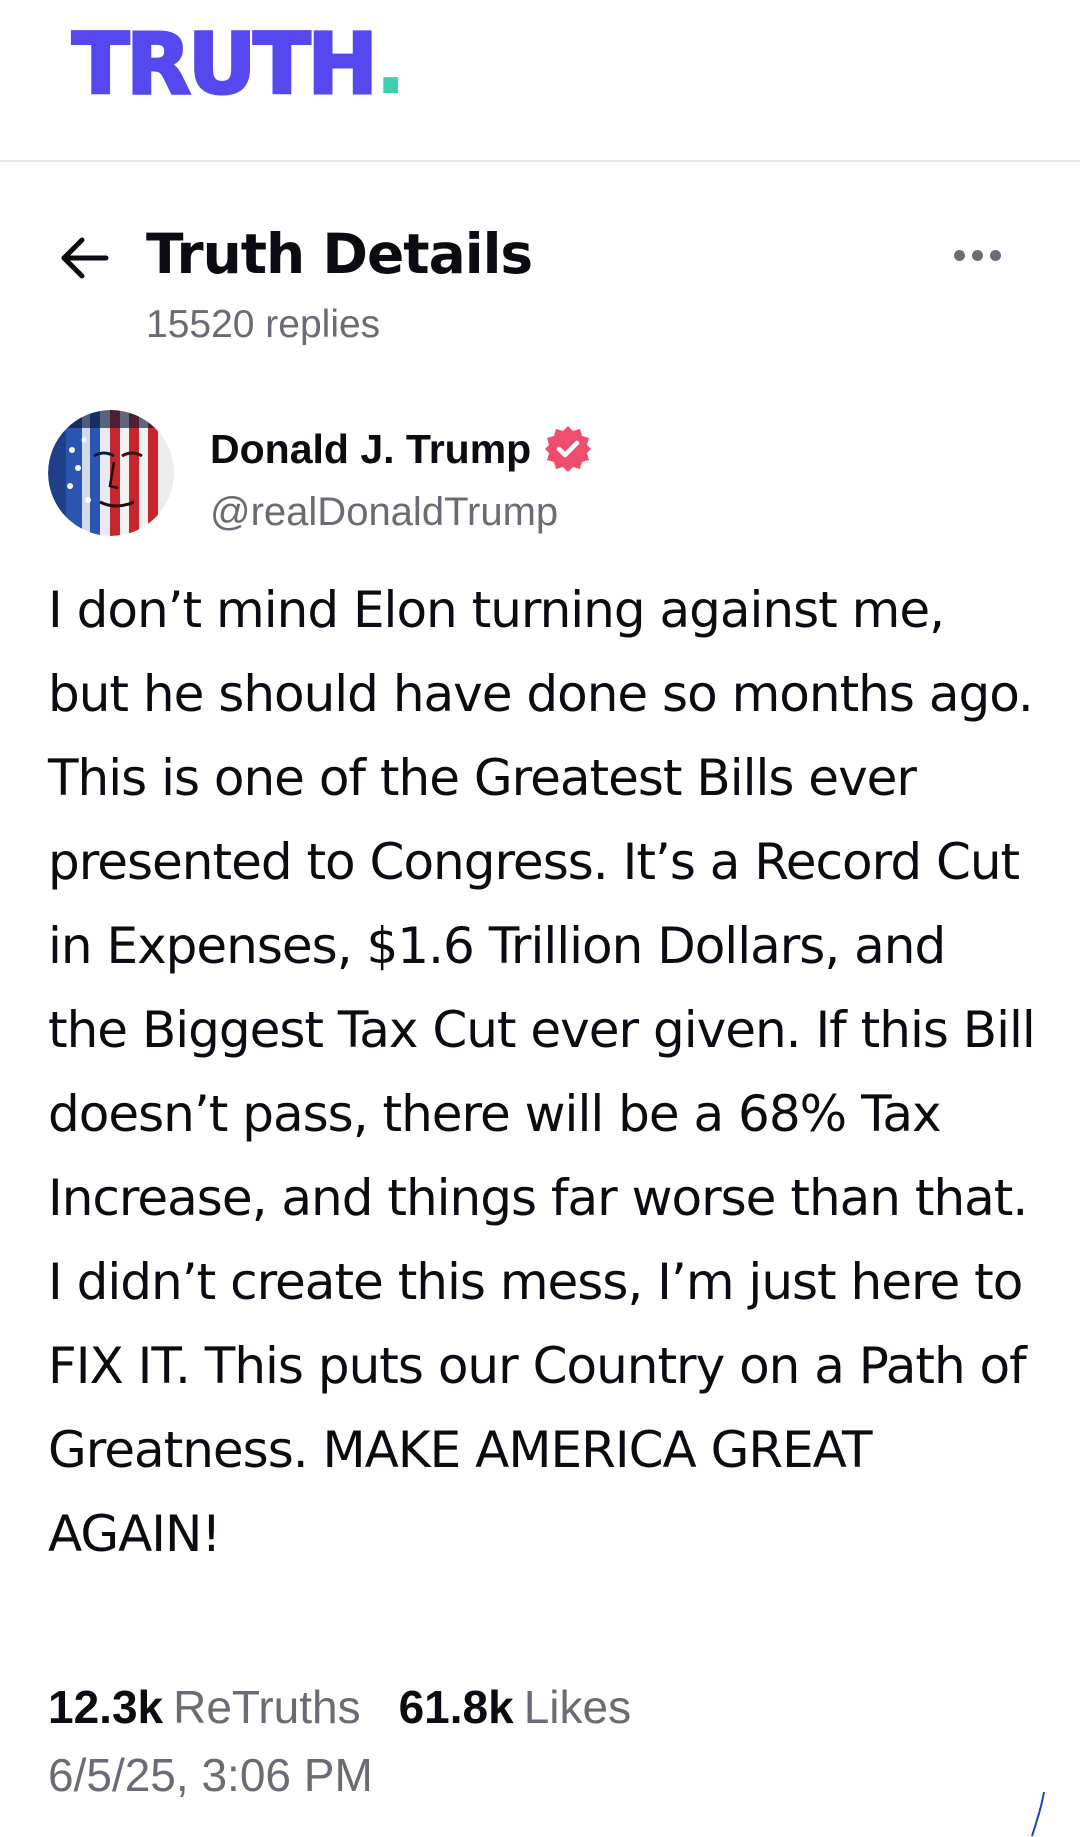 This screenshot has height=1837, width=1080. Describe the element at coordinates (370, 449) in the screenshot. I see `author-name: Donald J. Trump` at that location.